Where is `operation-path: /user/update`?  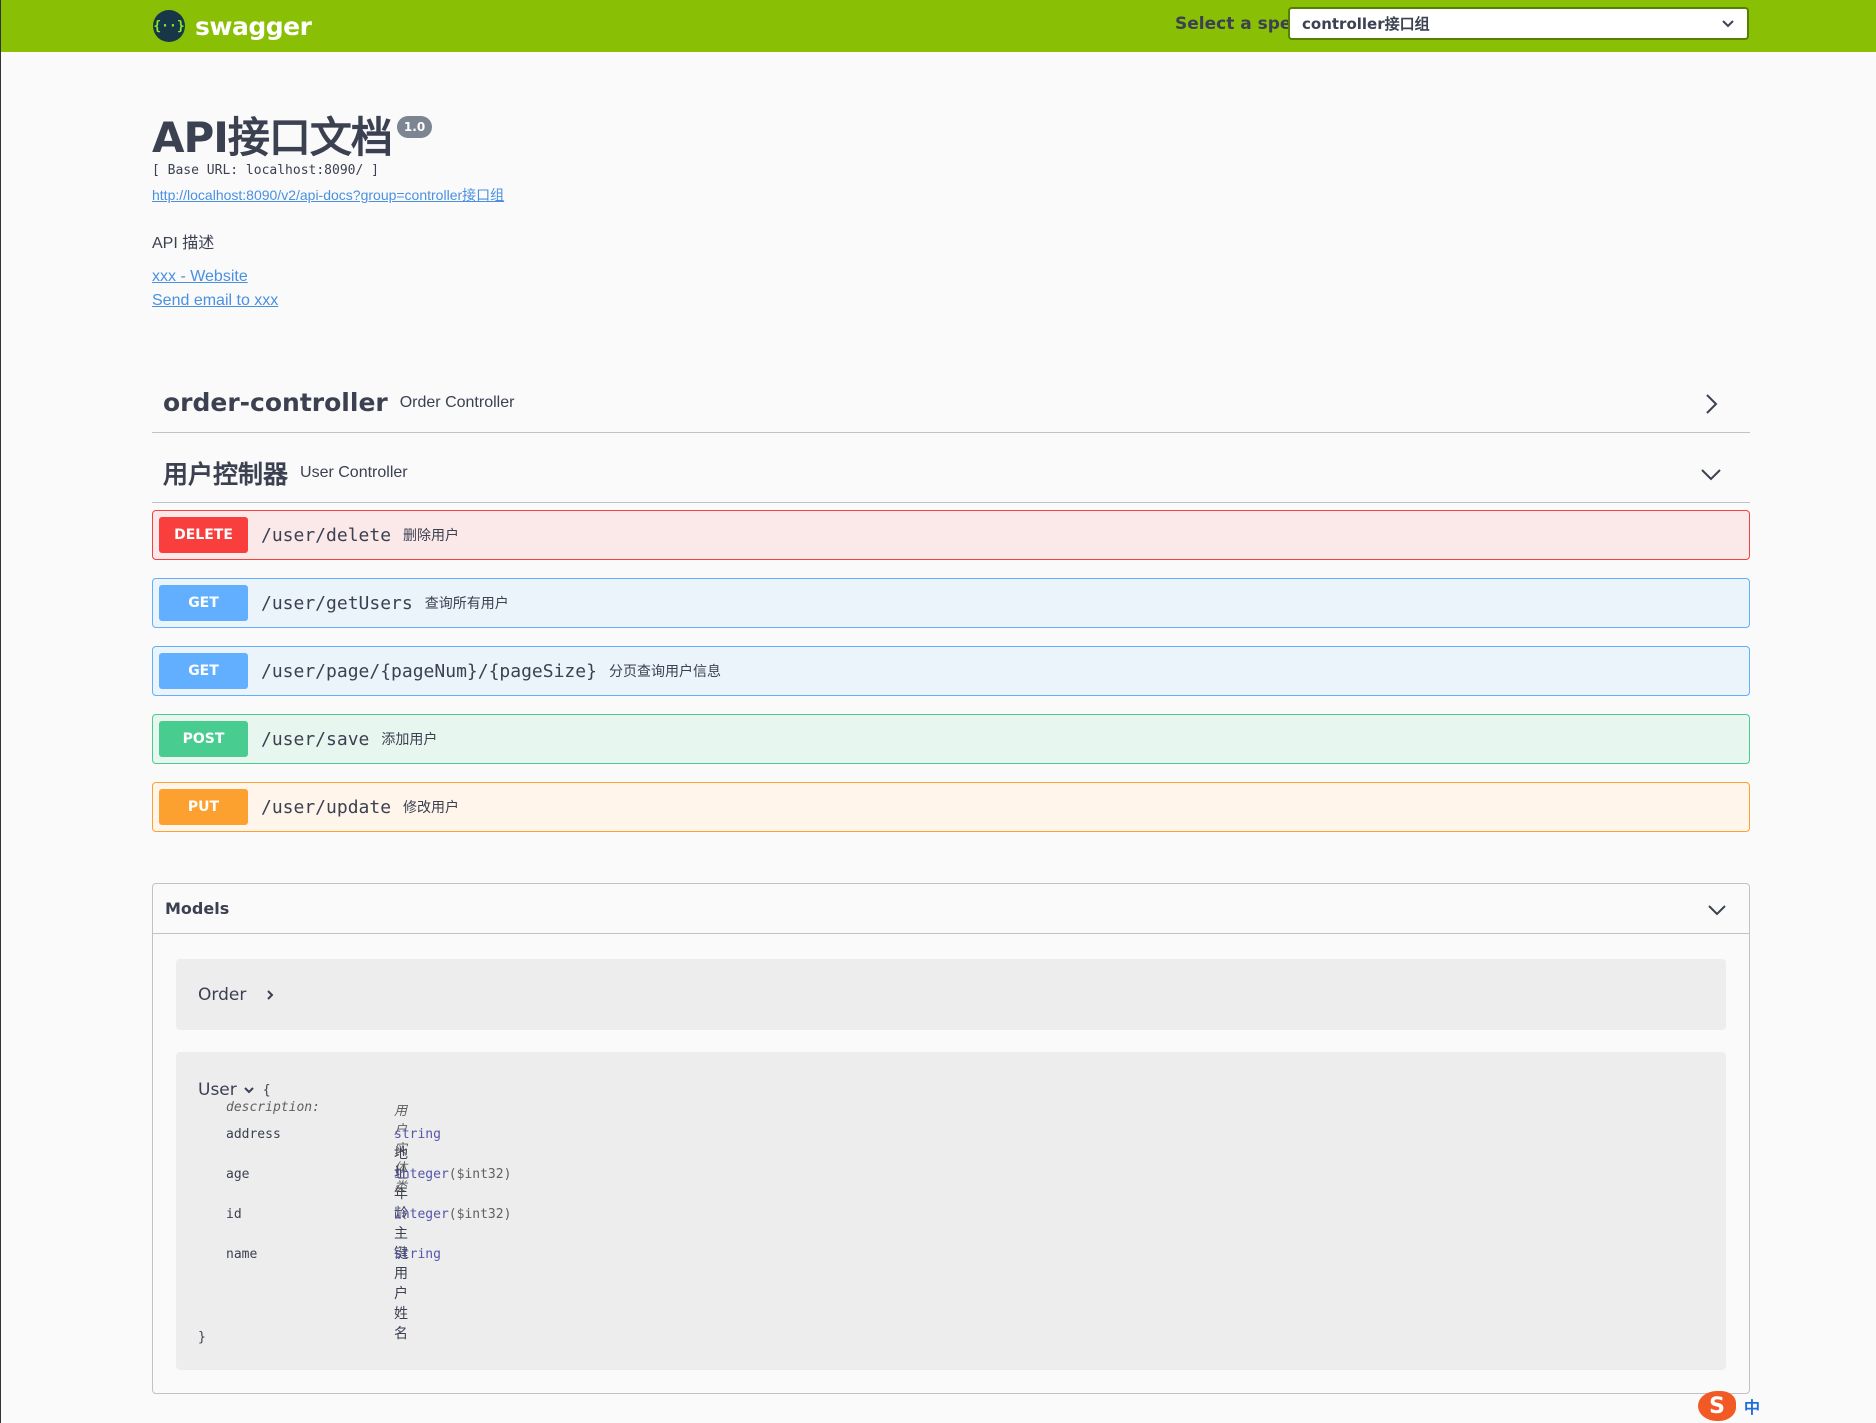 operation-path: /user/update is located at coordinates (326, 807).